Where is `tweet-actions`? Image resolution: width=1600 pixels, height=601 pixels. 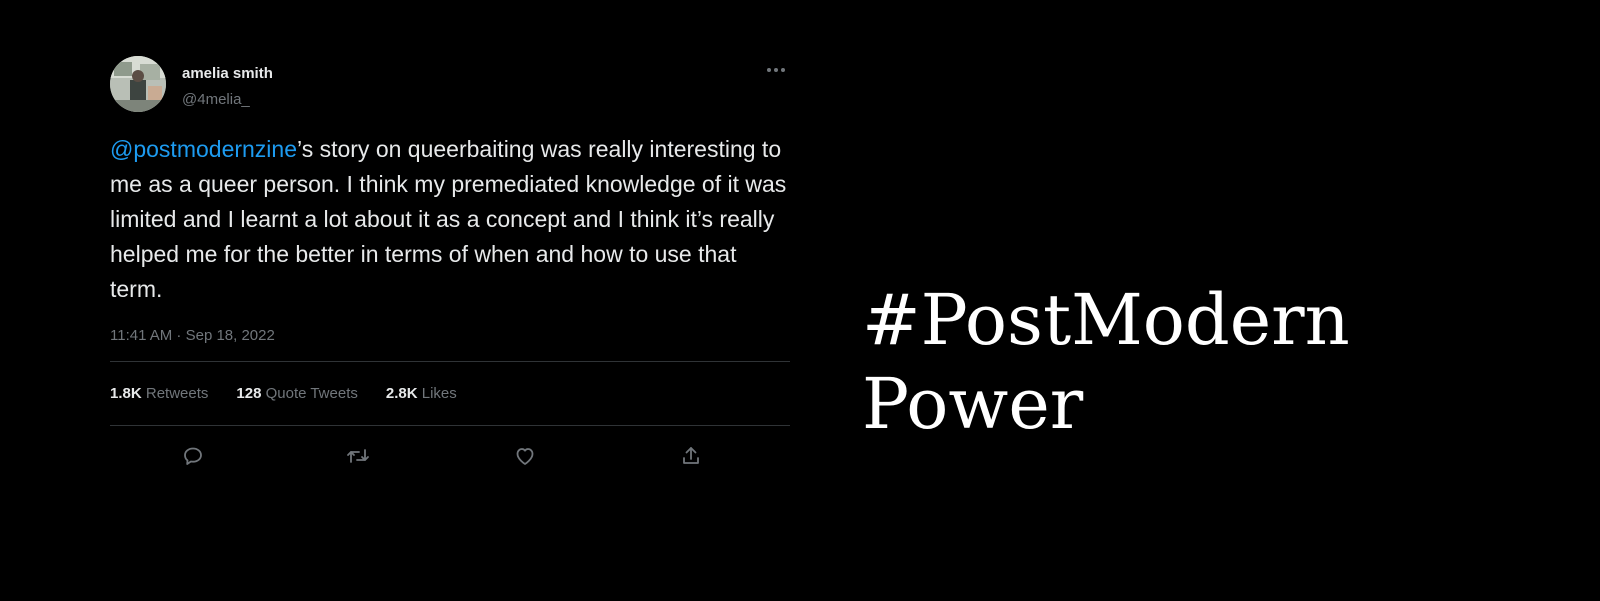
tweet-actions is located at coordinates (450, 456).